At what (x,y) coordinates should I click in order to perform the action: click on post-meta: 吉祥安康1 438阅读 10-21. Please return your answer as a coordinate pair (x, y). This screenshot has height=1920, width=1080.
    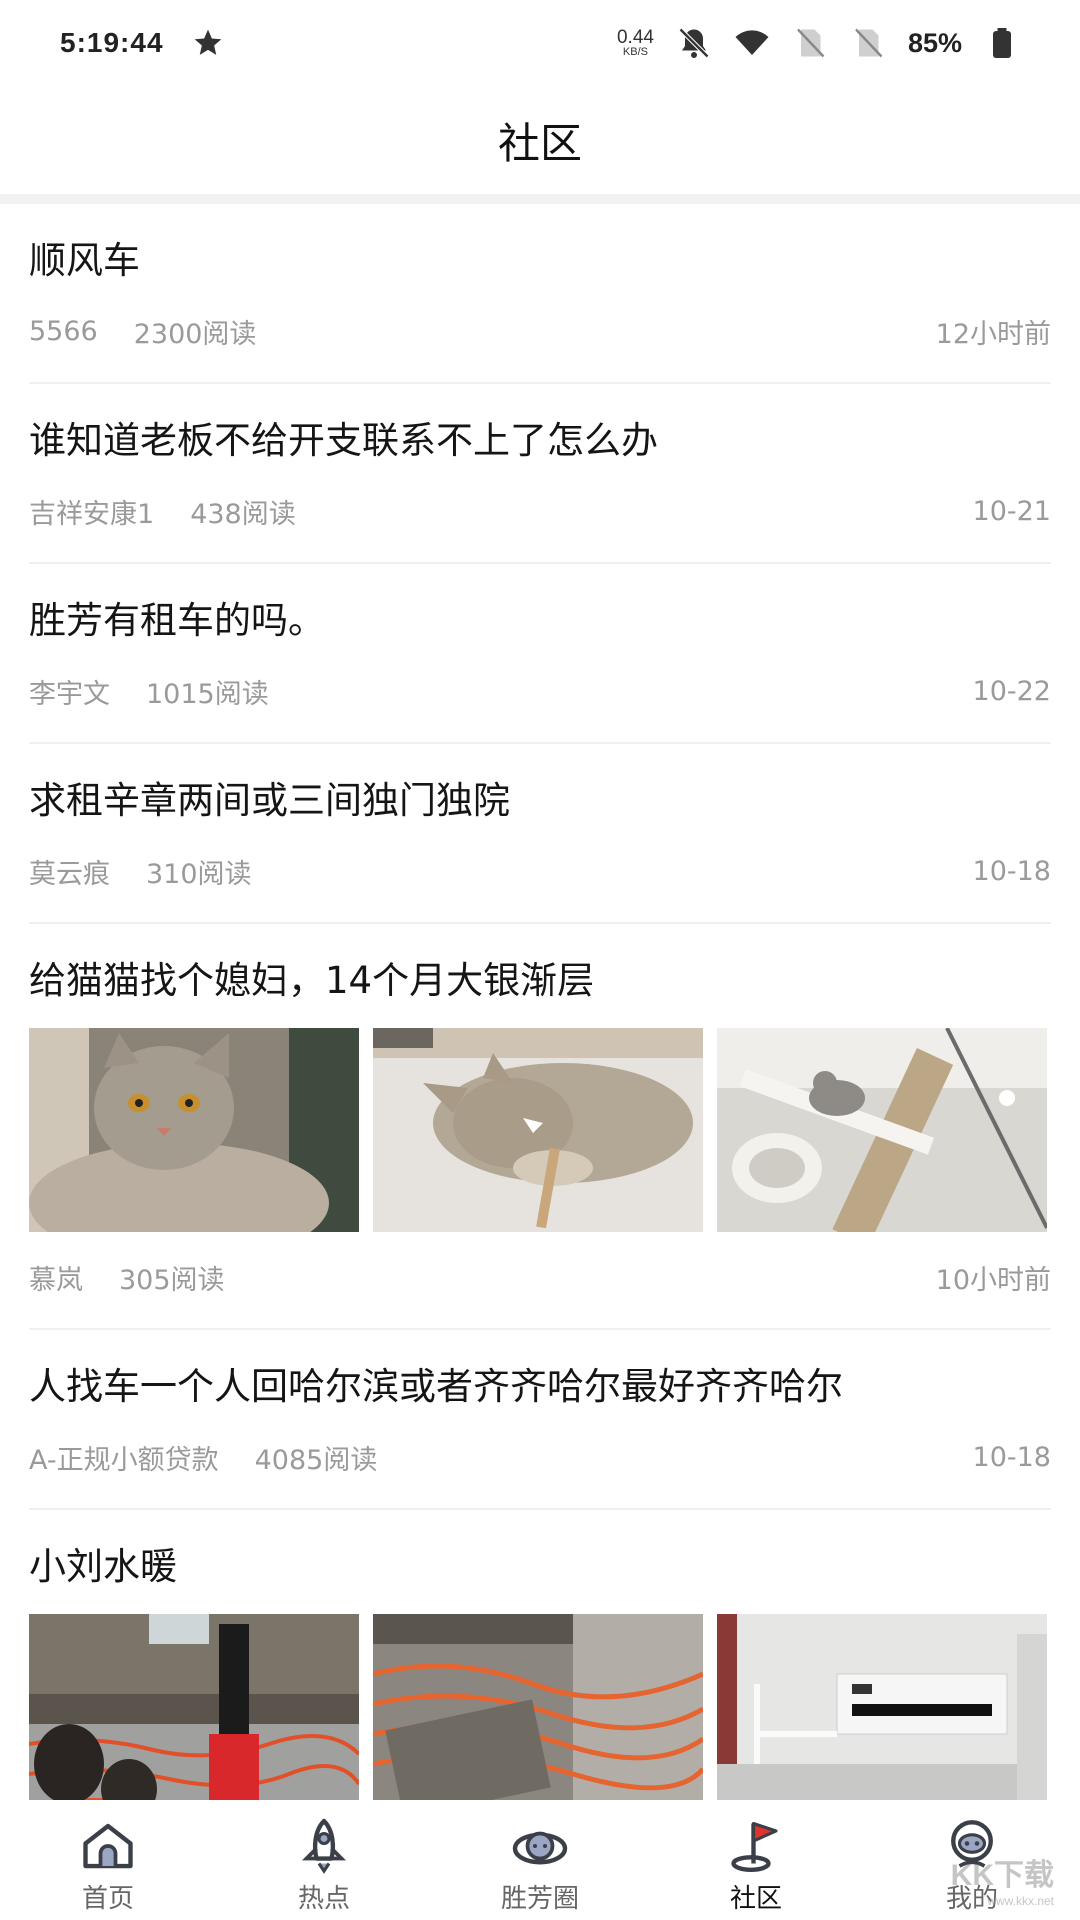
    Looking at the image, I should click on (540, 511).